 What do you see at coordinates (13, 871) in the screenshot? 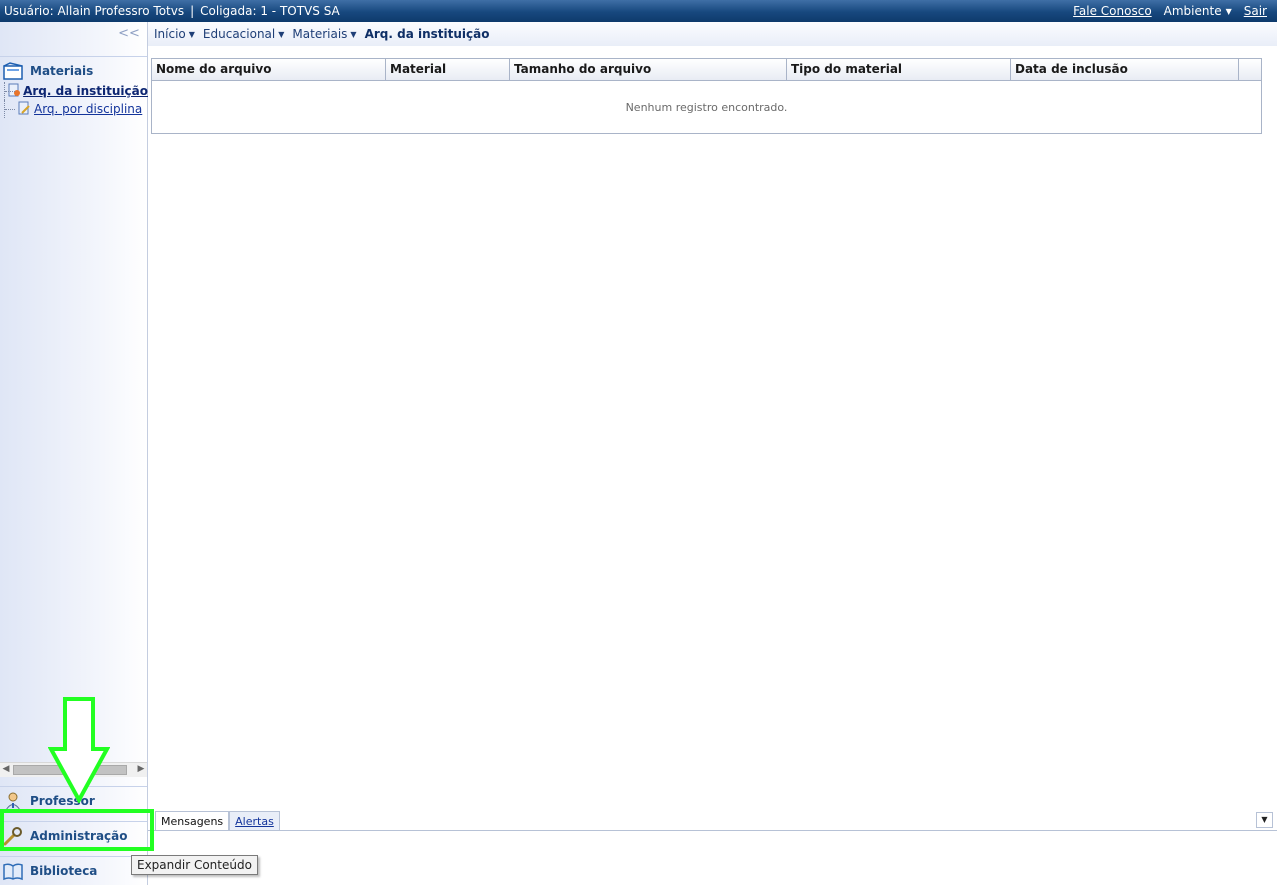
I see `book-icon` at bounding box center [13, 871].